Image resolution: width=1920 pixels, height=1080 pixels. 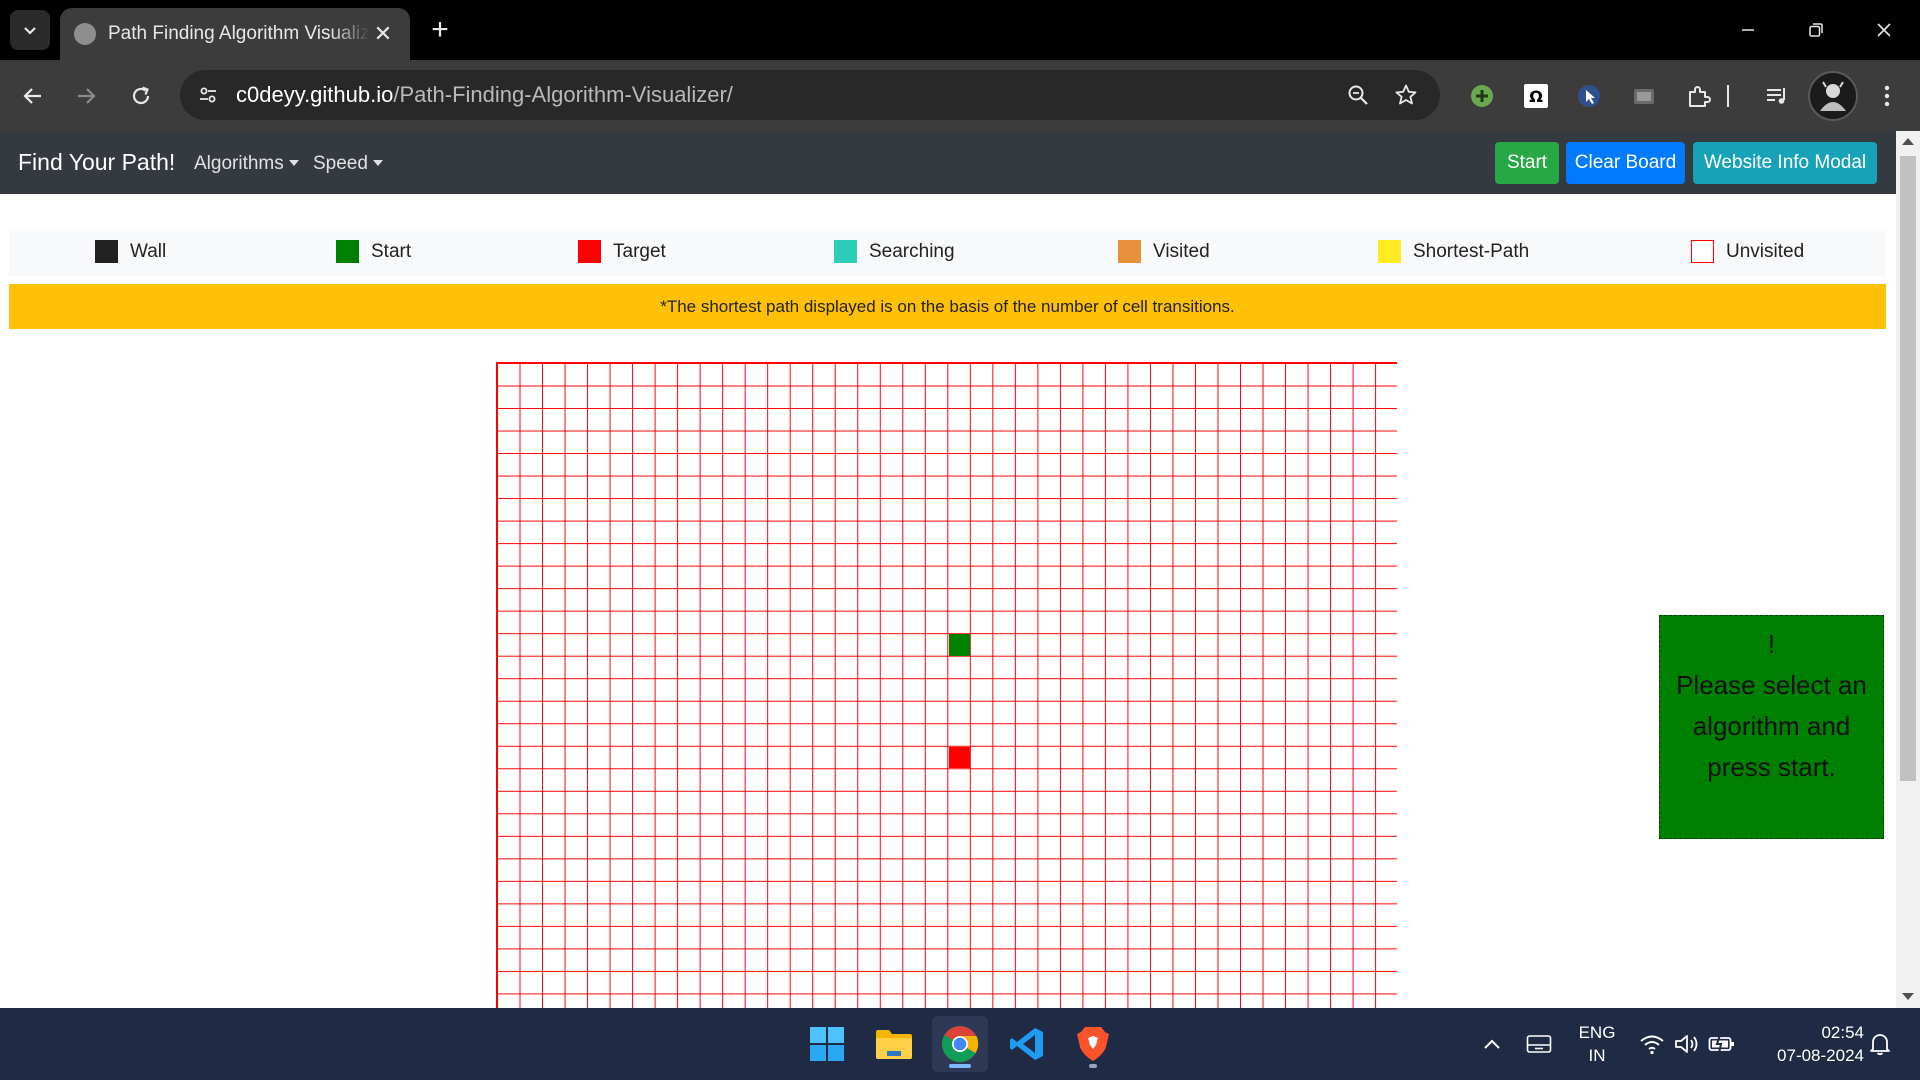 I want to click on legend-item-shortest-path: Shortest-Path, so click(x=1453, y=251).